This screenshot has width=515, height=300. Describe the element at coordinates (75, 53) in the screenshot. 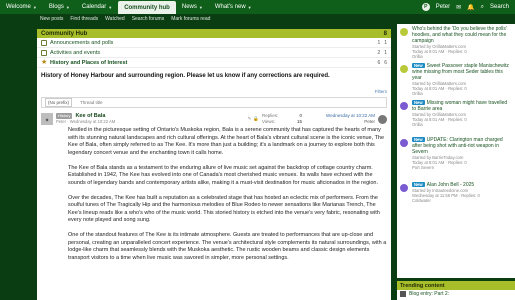

I see `node-label: Activities and events` at that location.